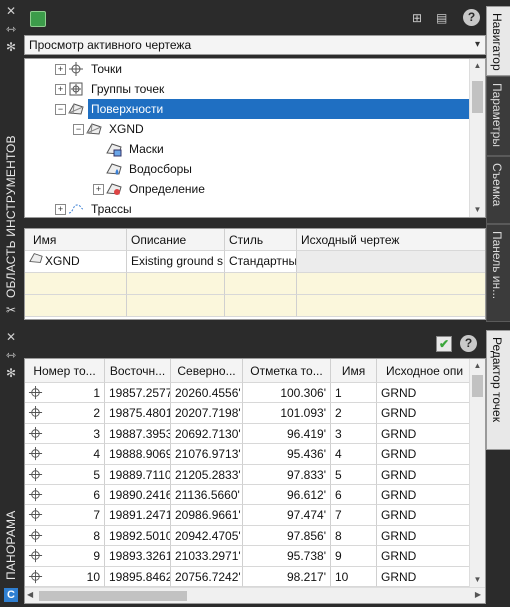 This screenshot has width=510, height=607. I want to click on grid-cell: 97.856', so click(287, 536).